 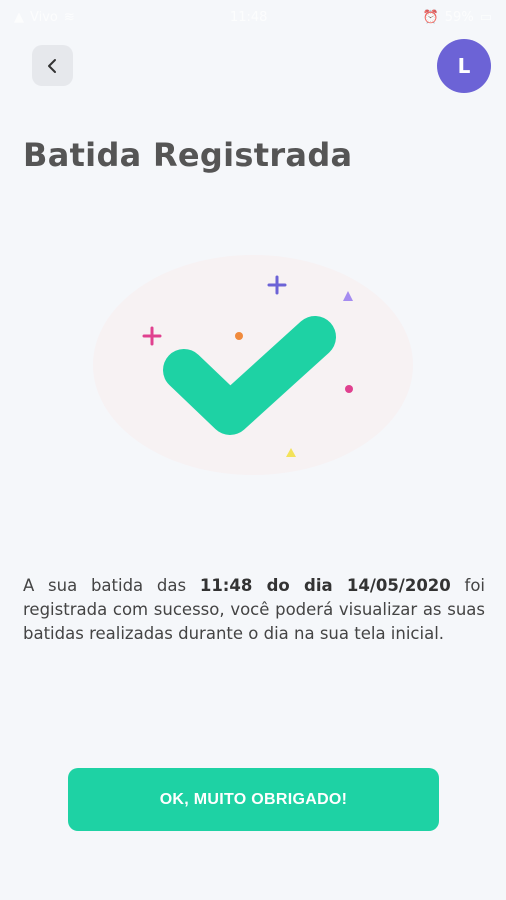 I want to click on status-bar: ▲ Vivo ≋ 11:48 ⏰ 59% ▭, so click(x=253, y=17).